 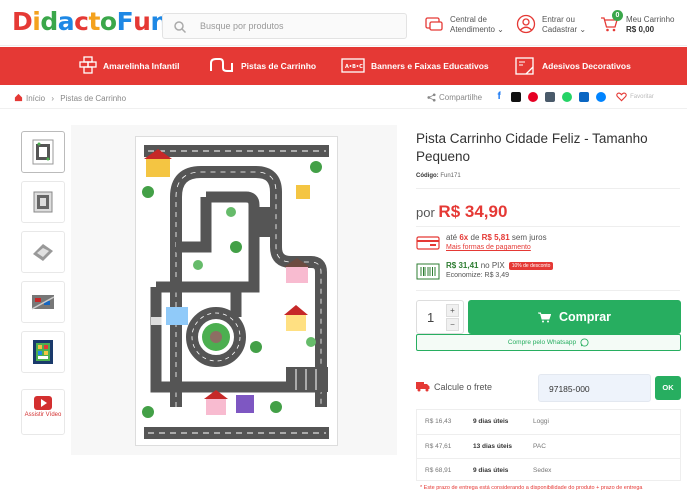 I want to click on breadcrumb-current: Pistas de Carrinho, so click(x=93, y=98).